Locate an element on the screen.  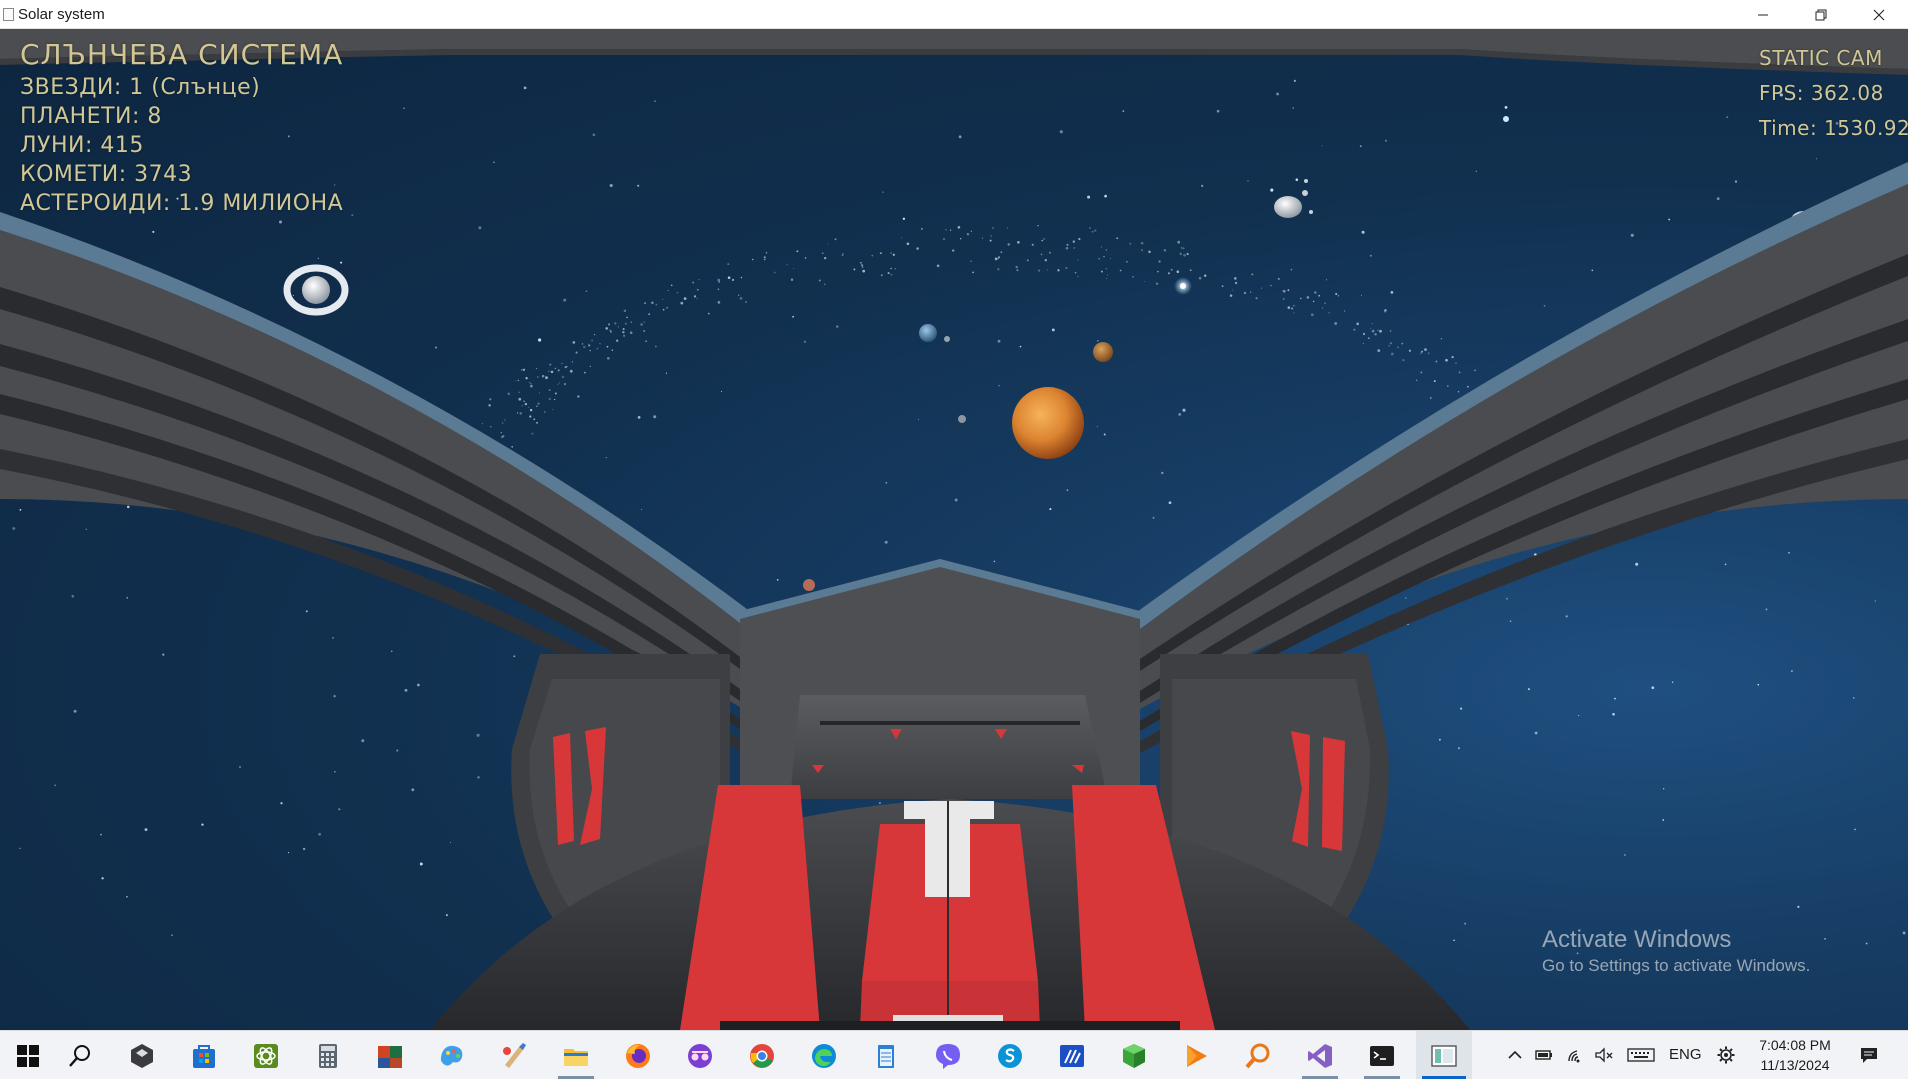
taskbar-unity is located at coordinates (142, 1055).